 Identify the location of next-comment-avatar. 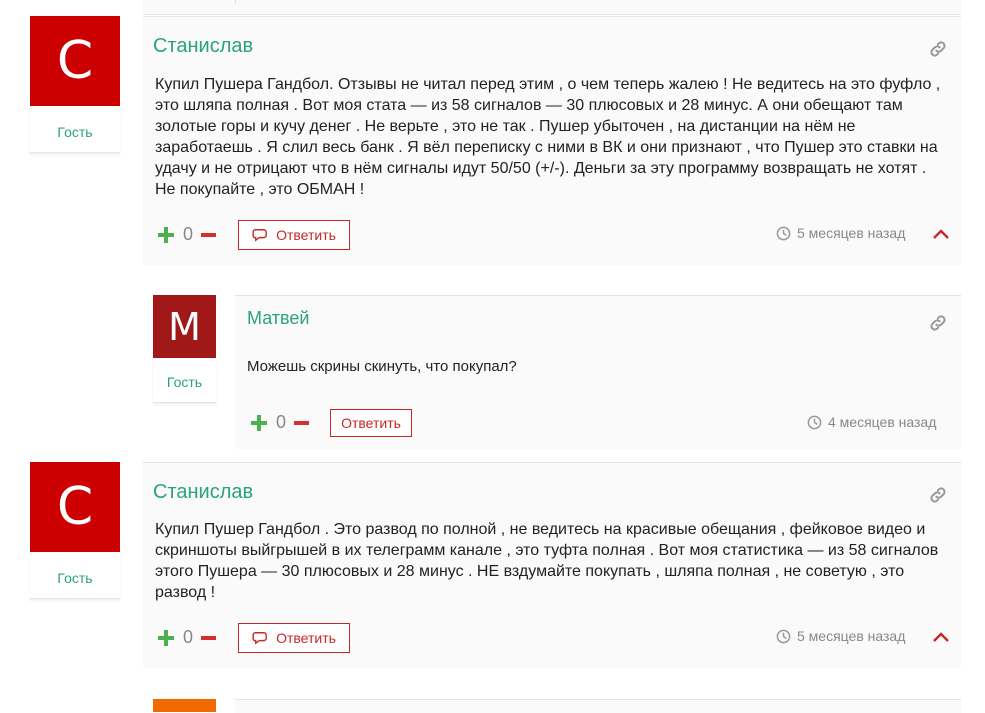
(184, 705).